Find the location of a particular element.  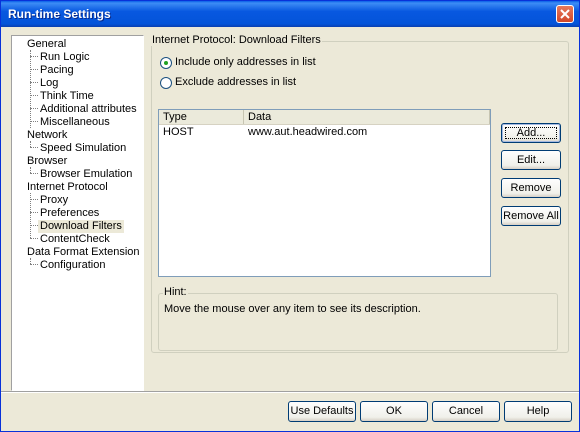

ok-button: OK is located at coordinates (394, 411).